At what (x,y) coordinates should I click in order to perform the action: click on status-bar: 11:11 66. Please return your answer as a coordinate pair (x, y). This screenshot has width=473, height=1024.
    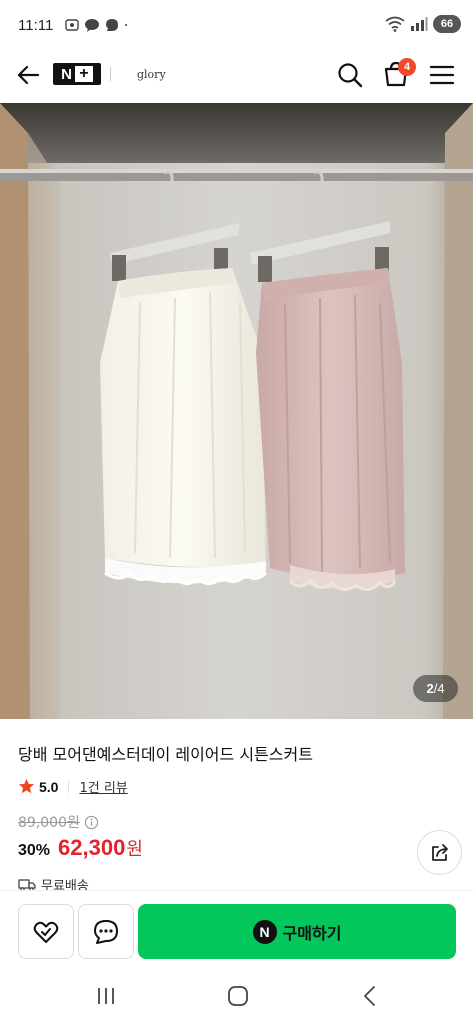
    Looking at the image, I should click on (236, 24).